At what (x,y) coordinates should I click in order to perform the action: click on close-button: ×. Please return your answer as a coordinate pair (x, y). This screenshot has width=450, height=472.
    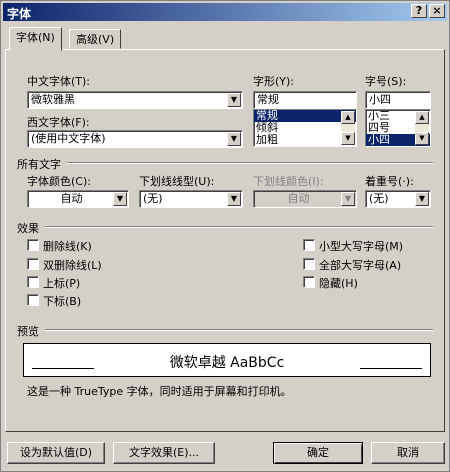
    Looking at the image, I should click on (437, 11).